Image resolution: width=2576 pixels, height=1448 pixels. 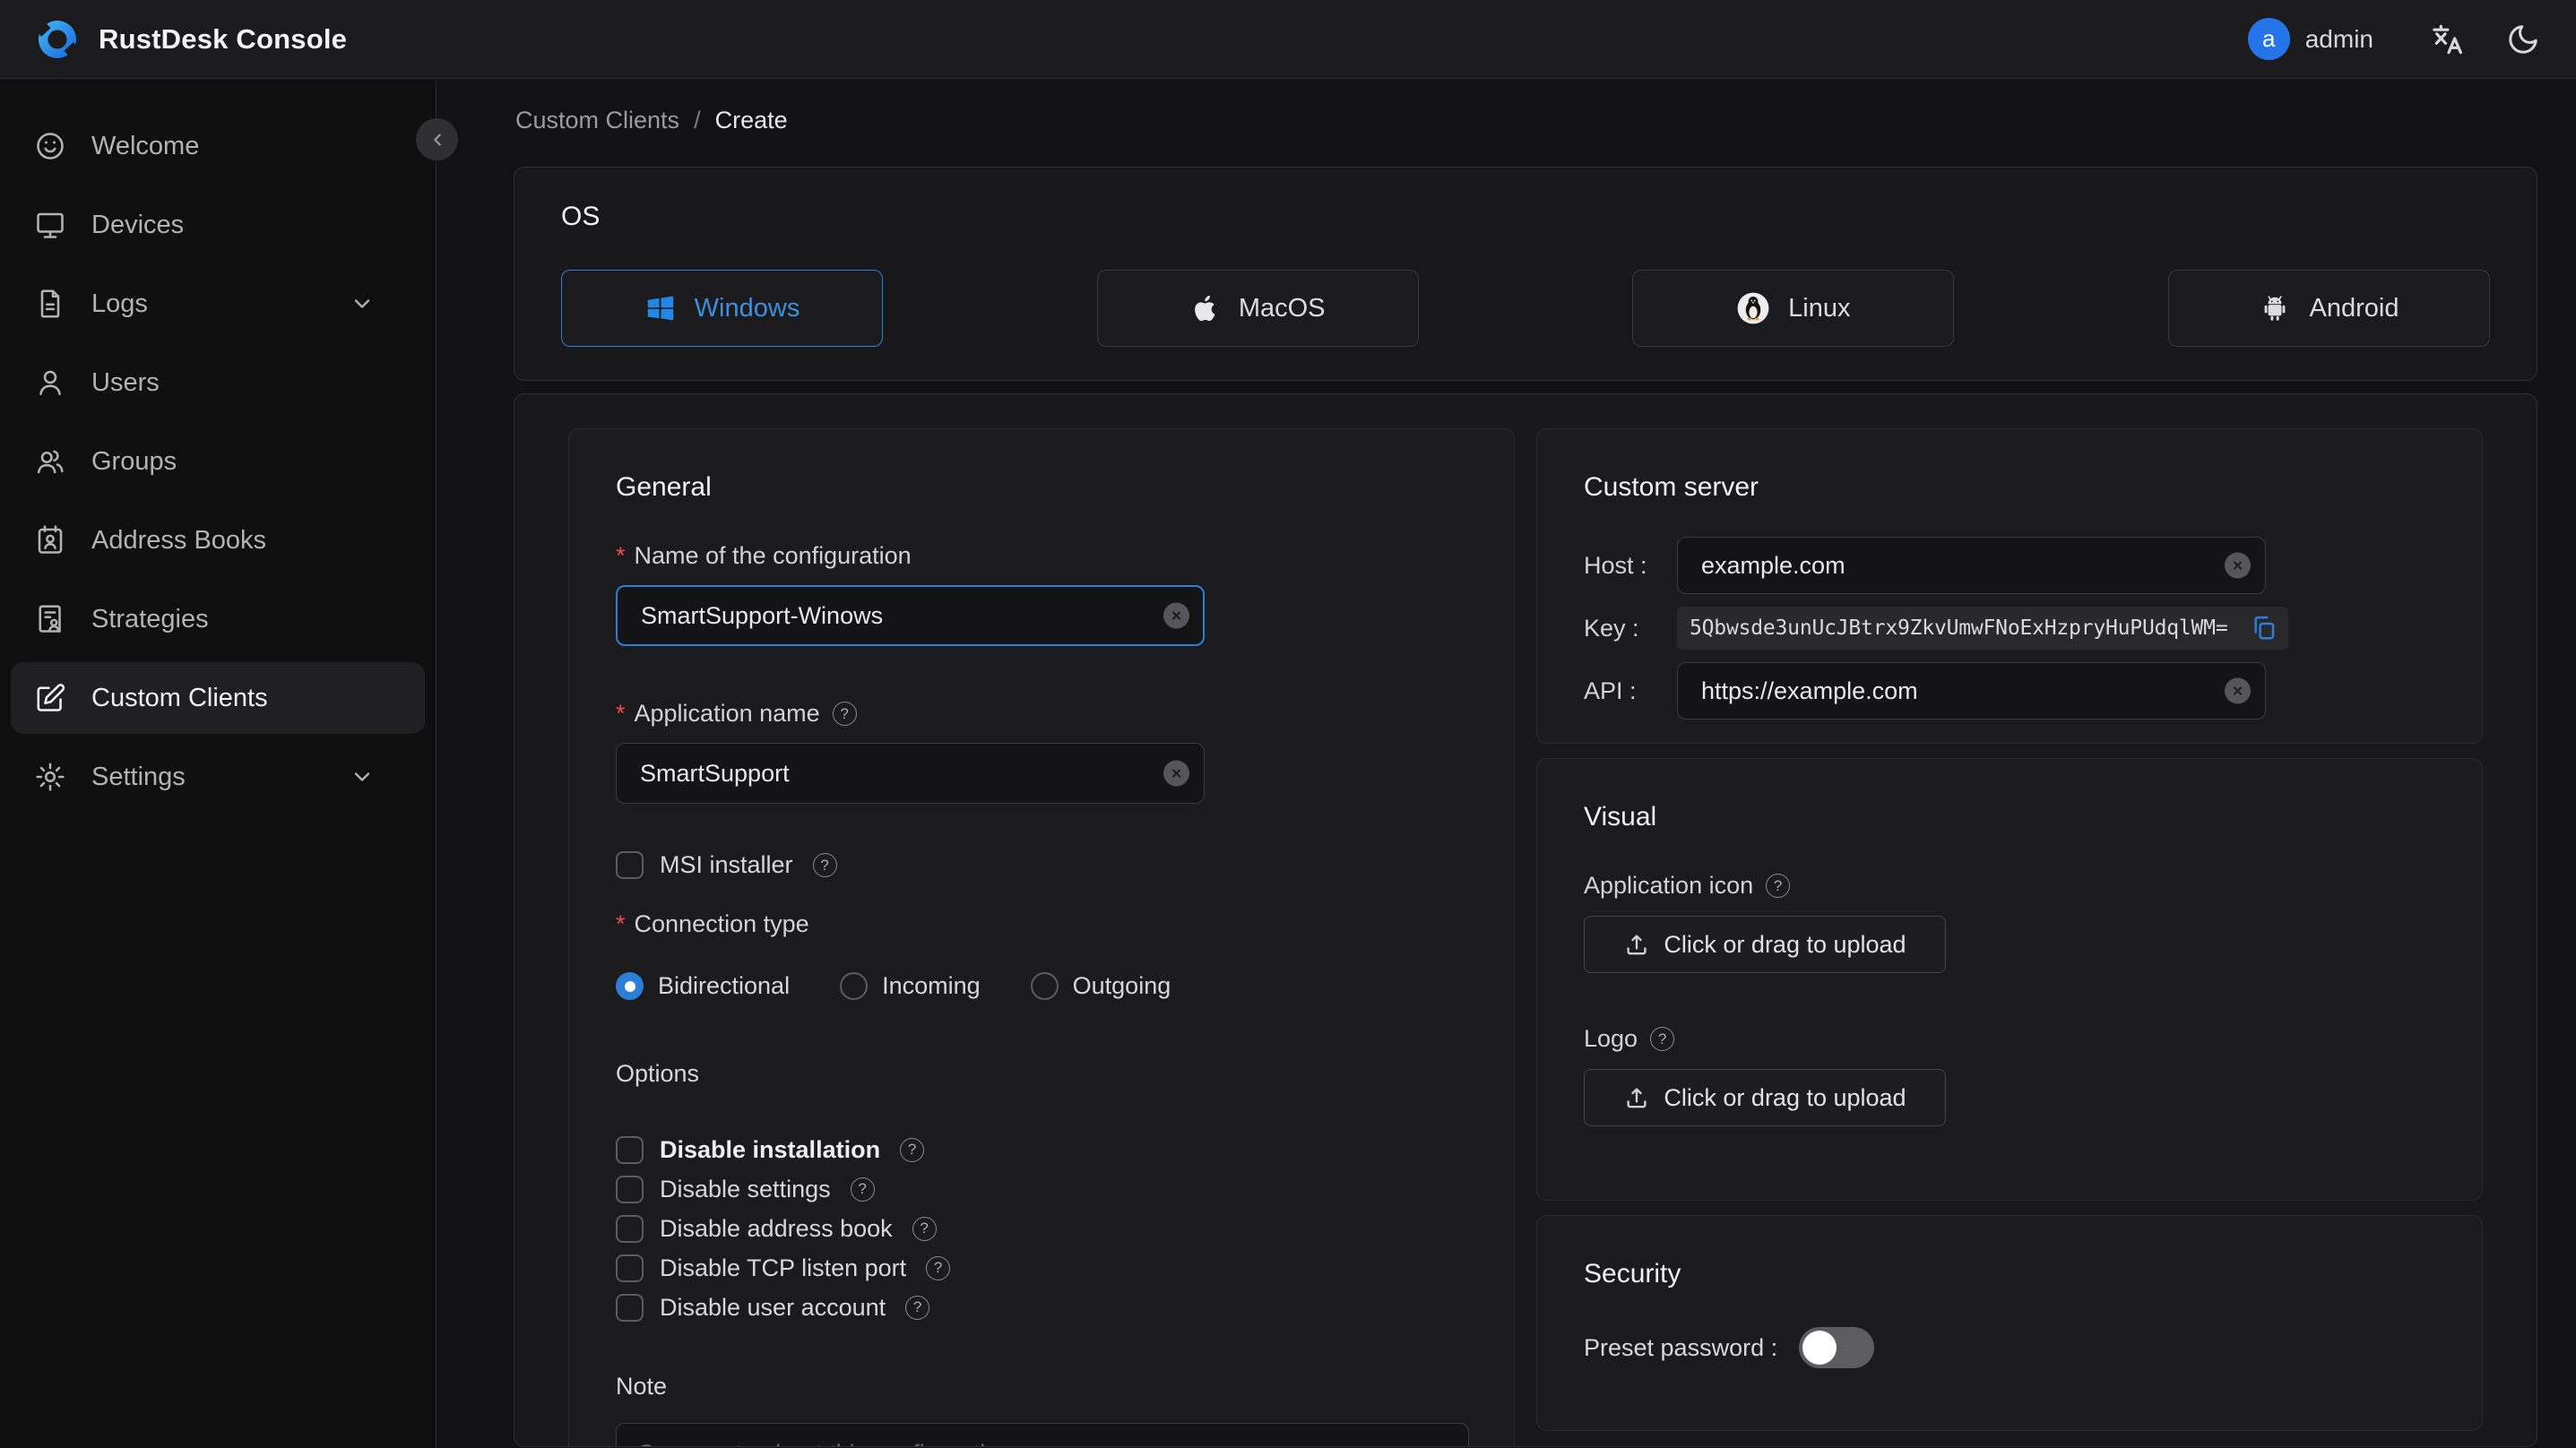 I want to click on file-icon, so click(x=50, y=303).